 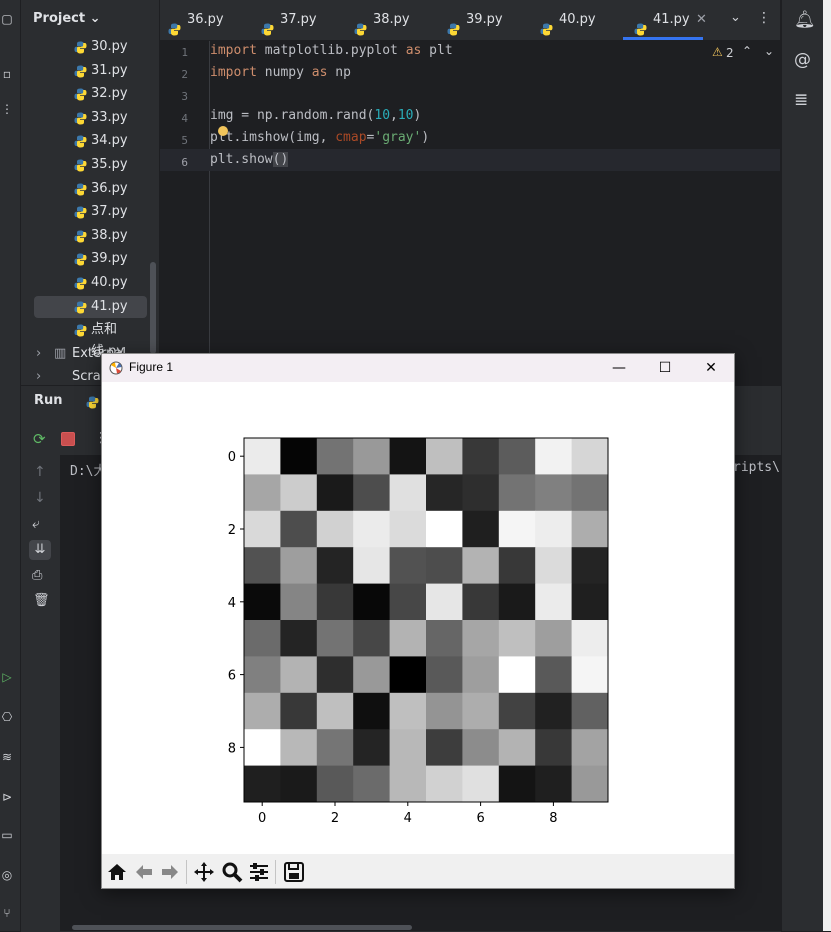 What do you see at coordinates (144, 872) in the screenshot?
I see `back-icon` at bounding box center [144, 872].